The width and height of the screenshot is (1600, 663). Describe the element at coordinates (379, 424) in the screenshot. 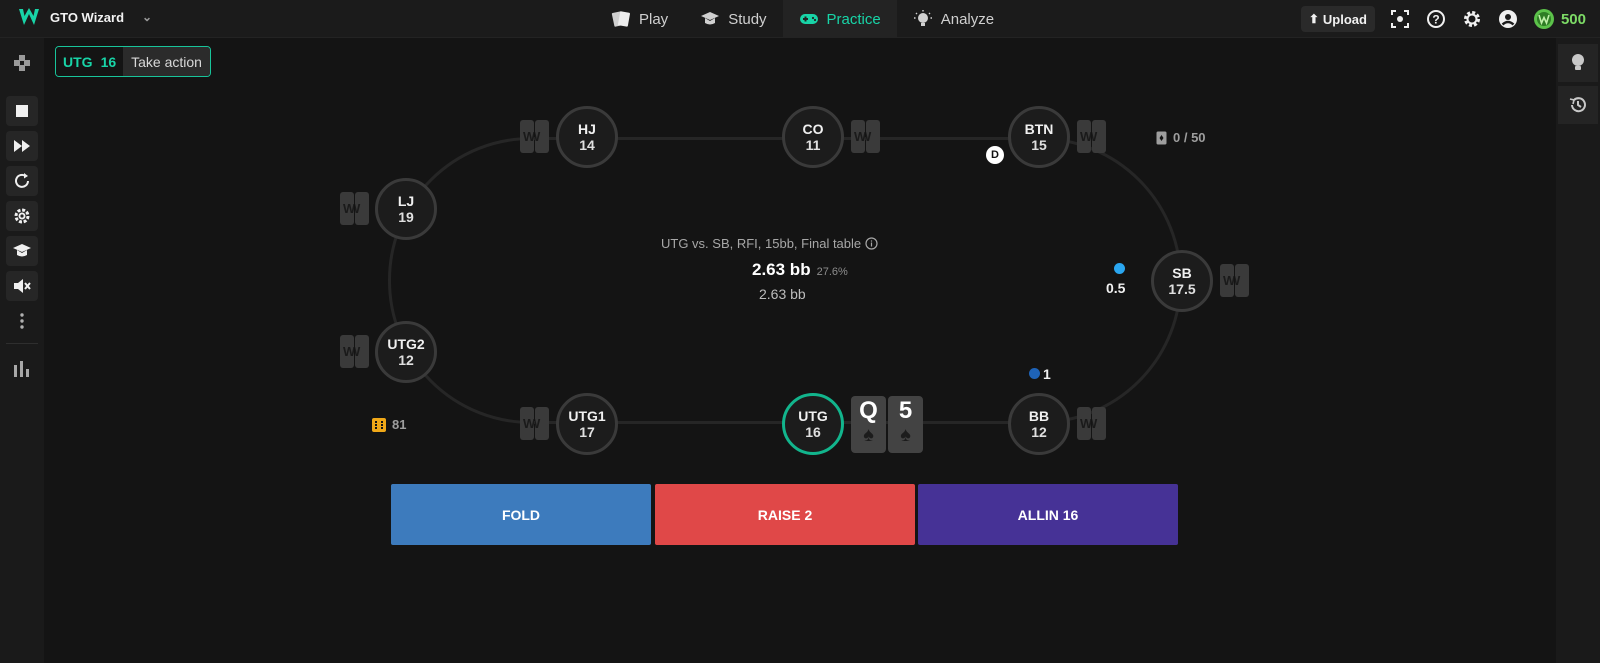

I see `dice-icon` at that location.